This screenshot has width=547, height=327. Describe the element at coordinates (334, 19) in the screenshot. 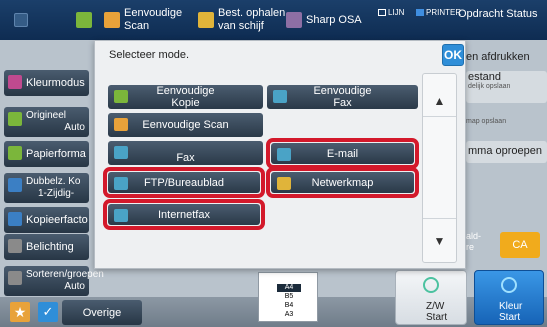

I see `topbar-sharp-osa-label: Sharp OSA` at that location.